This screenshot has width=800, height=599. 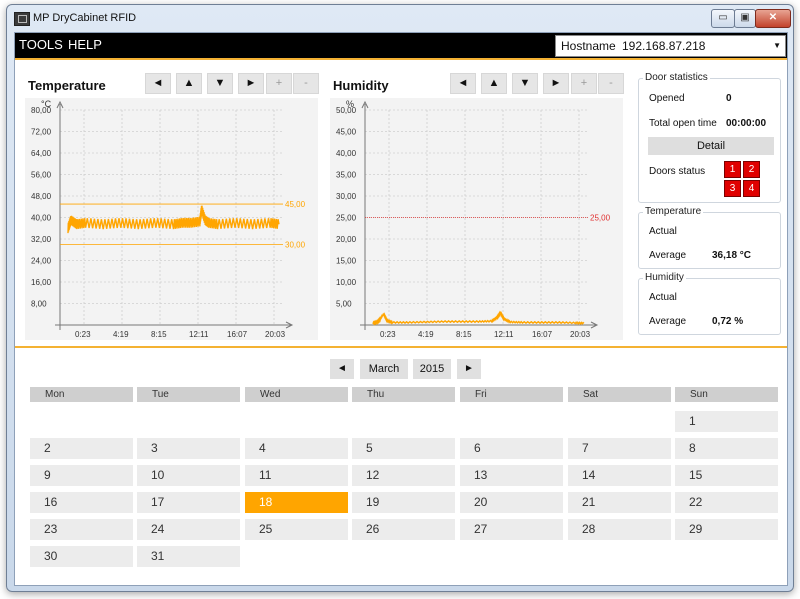 I want to click on calendar-day: 25, so click(x=296, y=529).